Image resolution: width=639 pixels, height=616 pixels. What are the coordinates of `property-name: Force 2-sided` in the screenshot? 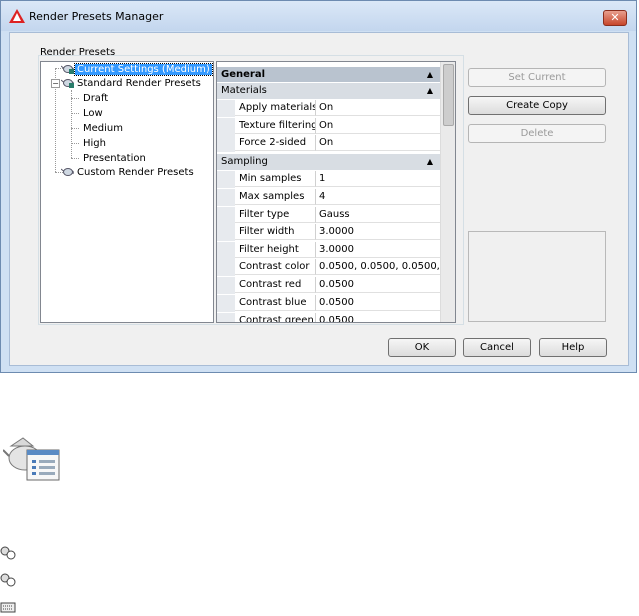 It's located at (275, 143).